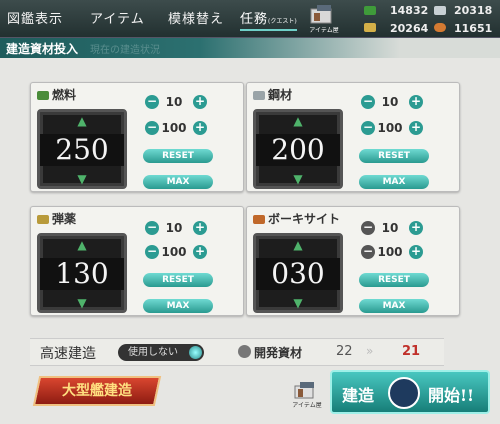 The height and width of the screenshot is (424, 500). What do you see at coordinates (370, 351) in the screenshot?
I see `chevron-right-icon: »` at bounding box center [370, 351].